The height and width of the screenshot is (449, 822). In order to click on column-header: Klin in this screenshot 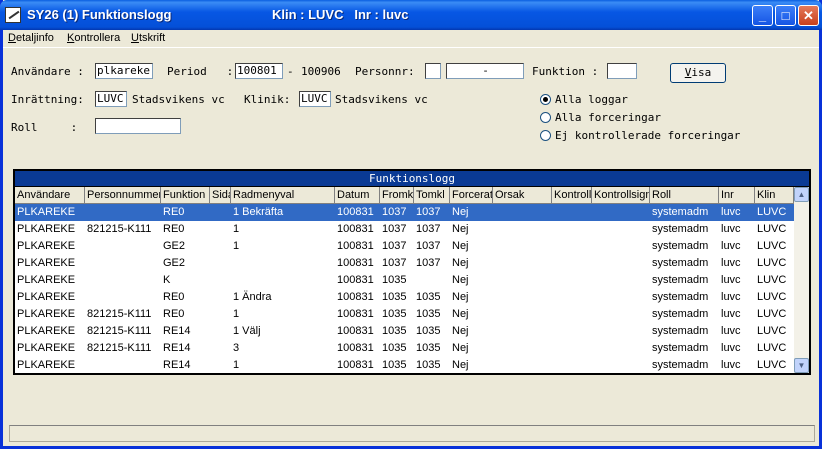, I will do `click(774, 195)`.